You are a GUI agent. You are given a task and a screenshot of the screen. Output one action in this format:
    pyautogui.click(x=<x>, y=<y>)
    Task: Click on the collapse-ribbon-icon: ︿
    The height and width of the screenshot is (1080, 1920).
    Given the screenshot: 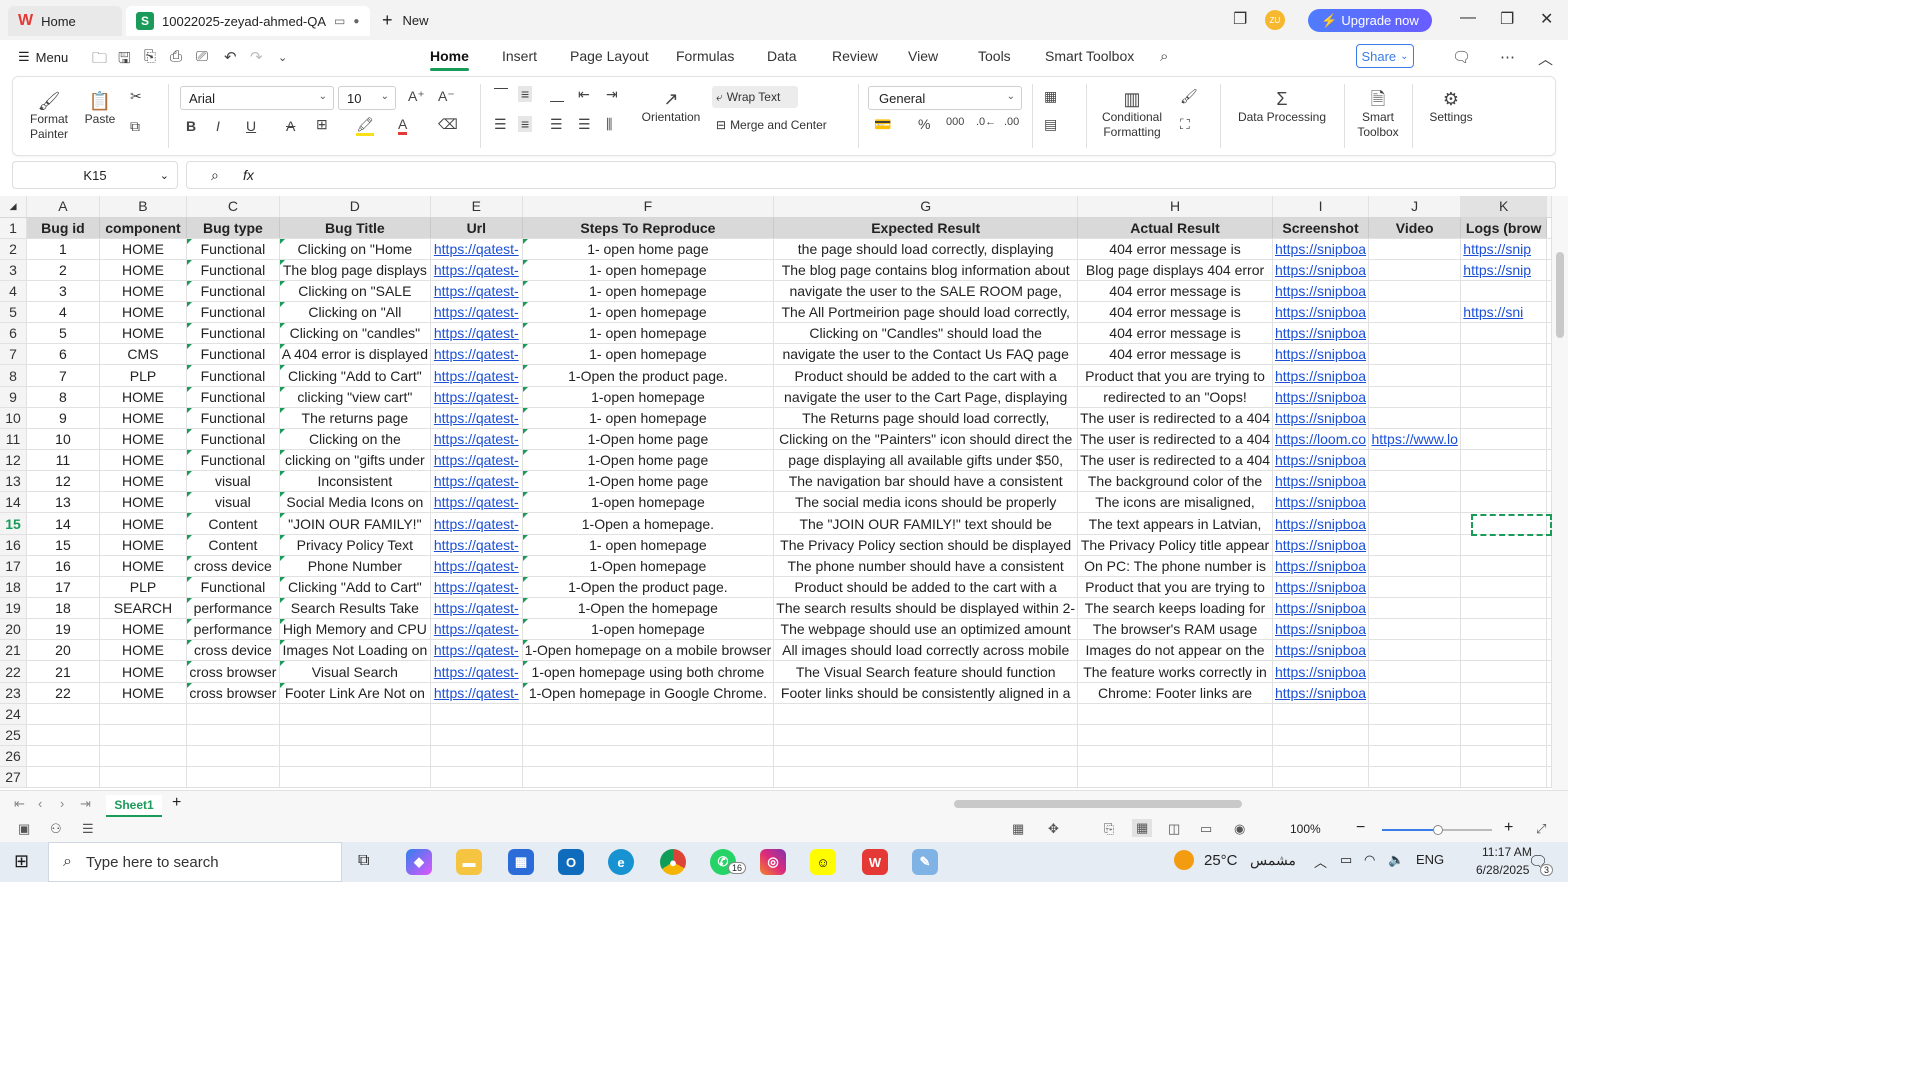 What is the action you would take?
    pyautogui.click(x=1545, y=58)
    